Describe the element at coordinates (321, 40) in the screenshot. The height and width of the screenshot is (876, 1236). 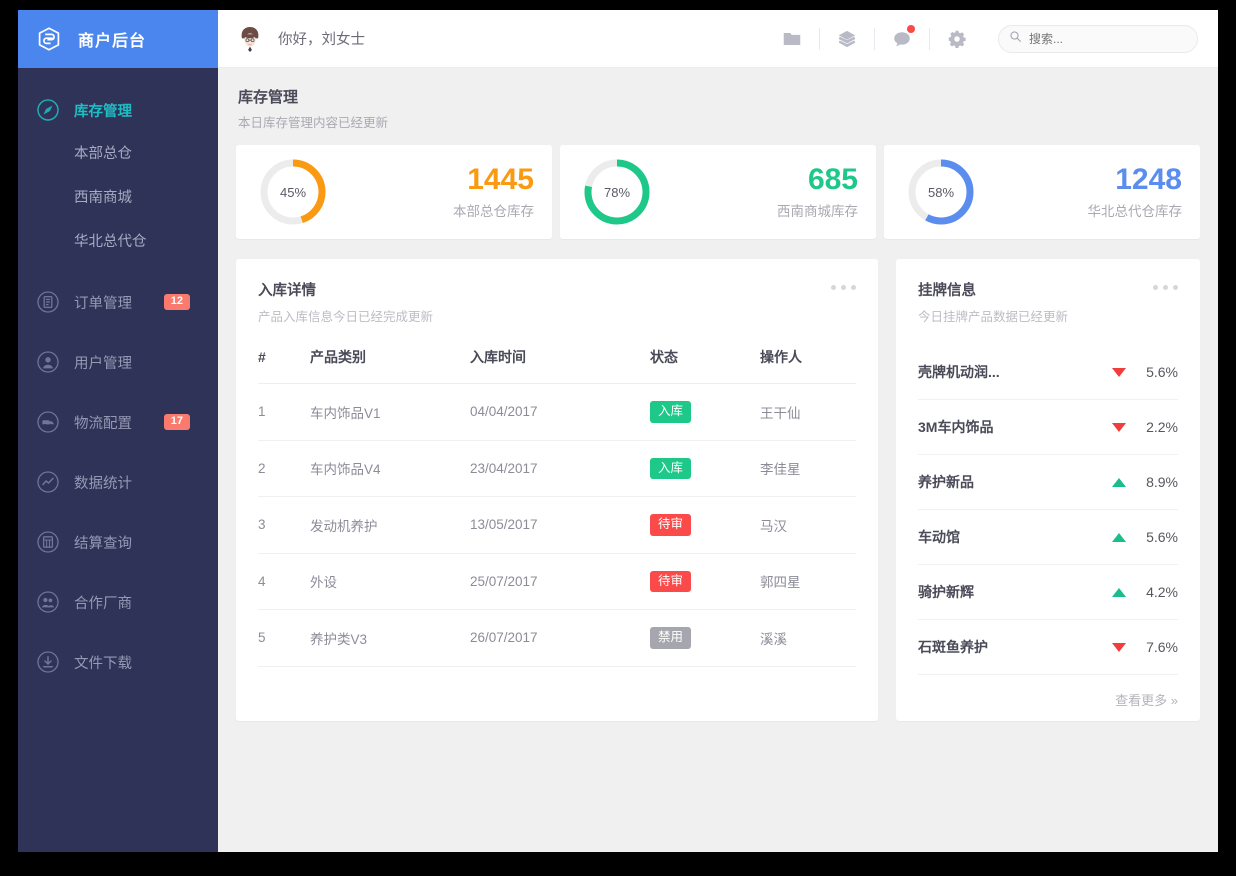
I see `greeting-text: 你好，刘女士` at that location.